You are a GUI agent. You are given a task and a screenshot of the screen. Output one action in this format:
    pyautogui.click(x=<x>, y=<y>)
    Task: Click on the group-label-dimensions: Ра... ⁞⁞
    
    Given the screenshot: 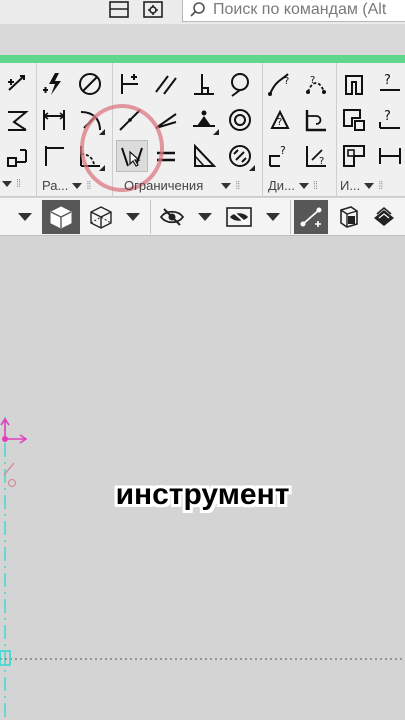 What is the action you would take?
    pyautogui.click(x=66, y=185)
    